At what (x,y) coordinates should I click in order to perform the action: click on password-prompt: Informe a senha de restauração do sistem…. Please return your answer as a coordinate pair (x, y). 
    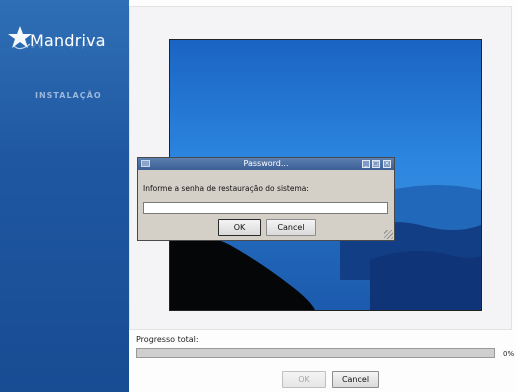
    Looking at the image, I should click on (226, 188).